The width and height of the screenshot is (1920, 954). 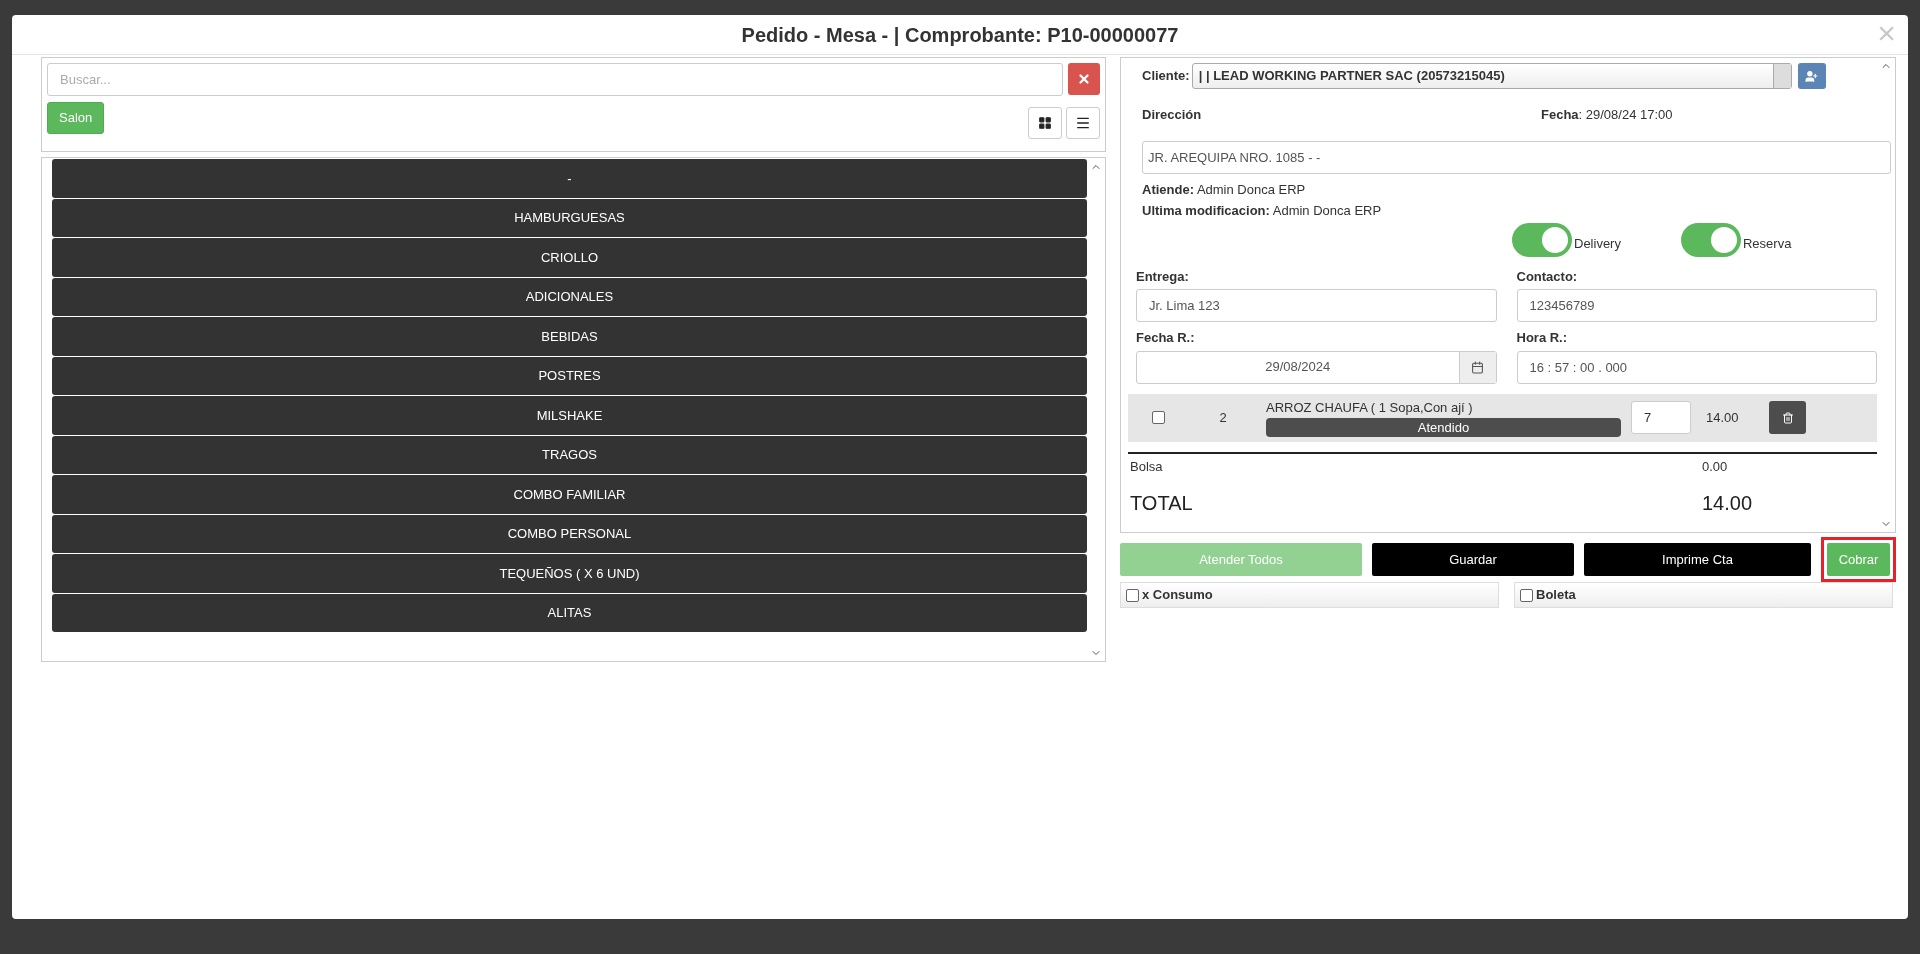 What do you see at coordinates (1767, 243) in the screenshot?
I see `toggle-label: Reserva` at bounding box center [1767, 243].